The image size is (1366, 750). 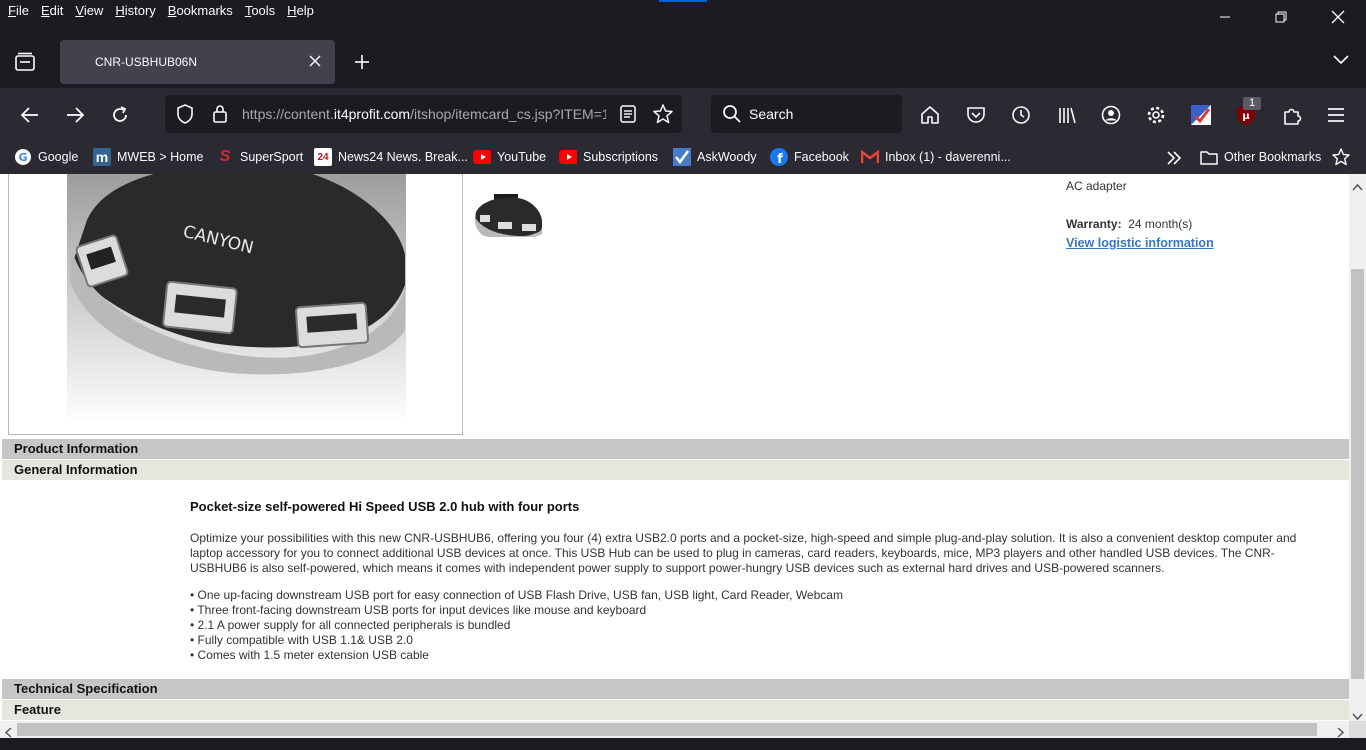 I want to click on reload-button, so click(x=120, y=115).